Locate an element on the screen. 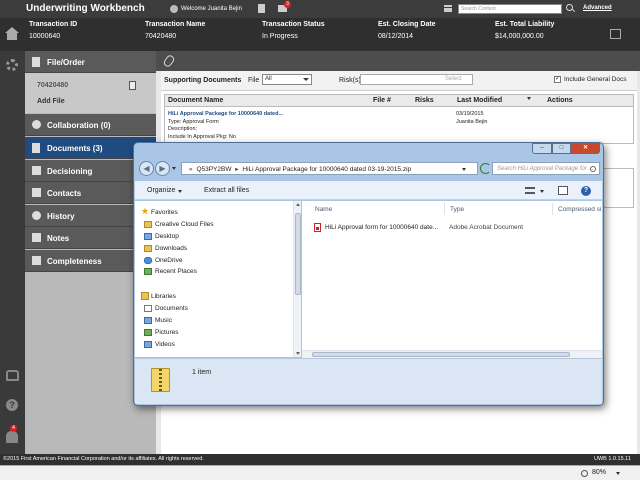  nav-item-creative-cloud: Creative Cloud Files is located at coordinates (179, 224).